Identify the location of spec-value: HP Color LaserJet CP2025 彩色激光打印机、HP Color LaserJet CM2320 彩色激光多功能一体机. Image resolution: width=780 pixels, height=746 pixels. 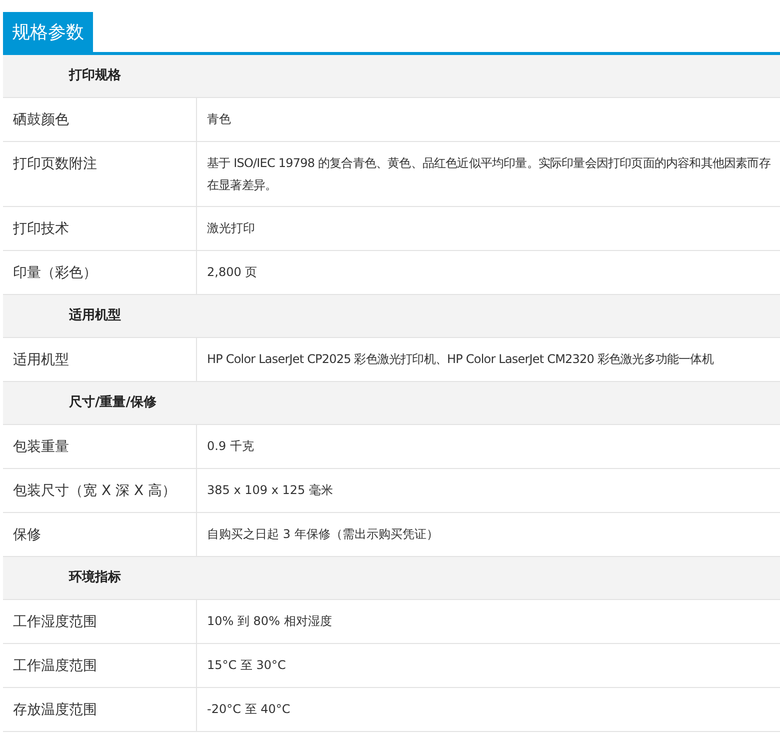
(461, 359).